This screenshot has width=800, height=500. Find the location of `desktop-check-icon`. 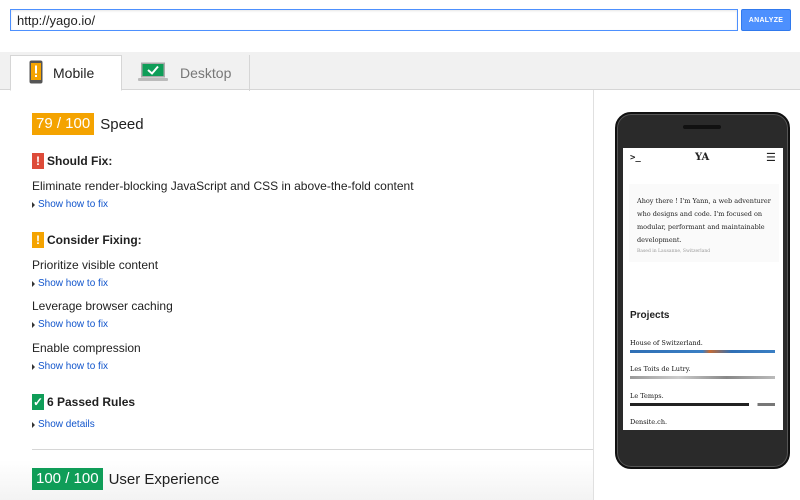

desktop-check-icon is located at coordinates (153, 73).